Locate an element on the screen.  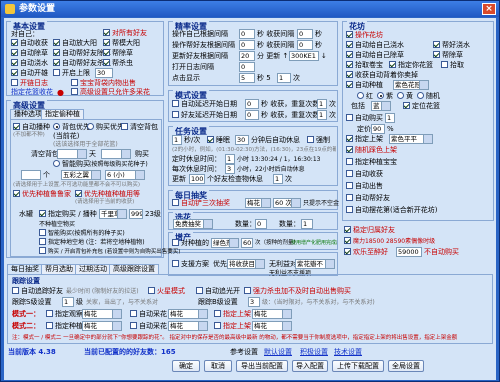
open-log-check: 开链日志 is located at coordinates (29, 83).